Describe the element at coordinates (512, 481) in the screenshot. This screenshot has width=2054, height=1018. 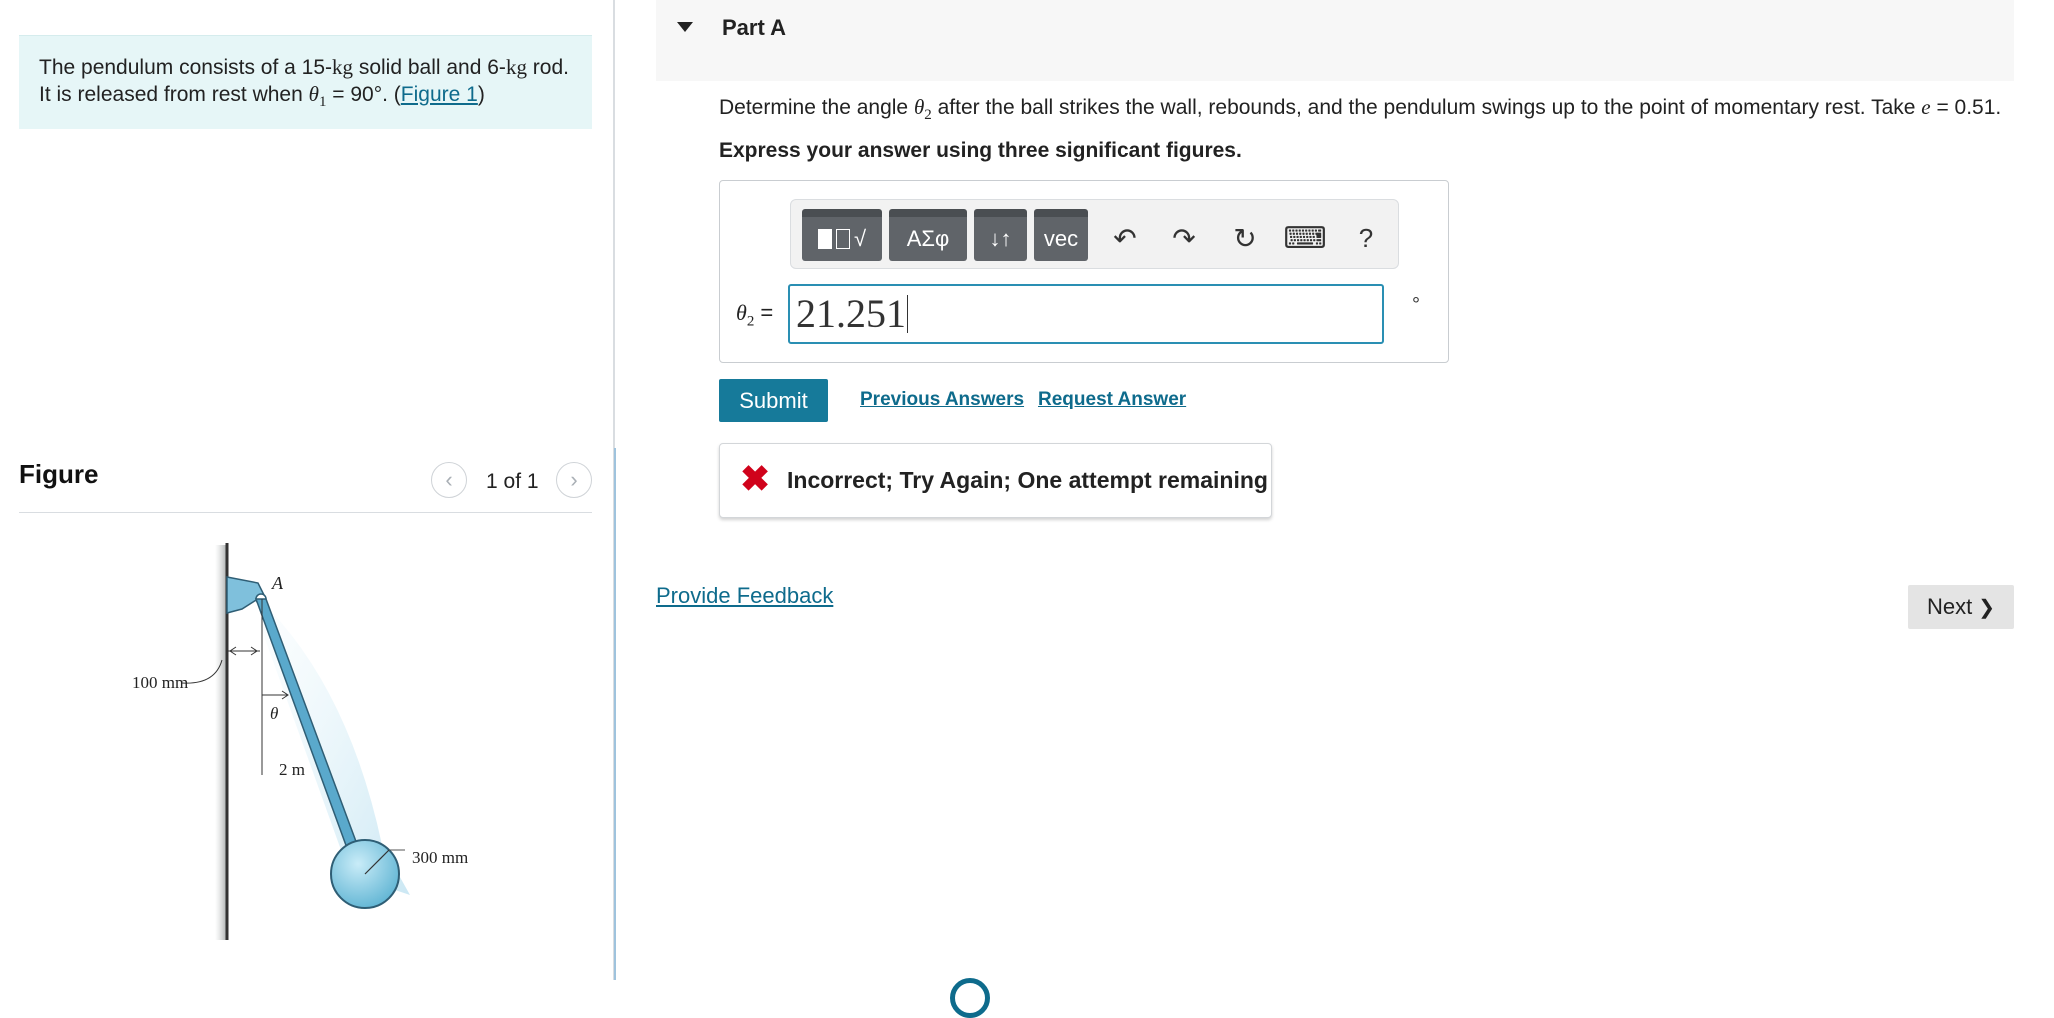
I see `figure-counter: 1 of 1` at that location.